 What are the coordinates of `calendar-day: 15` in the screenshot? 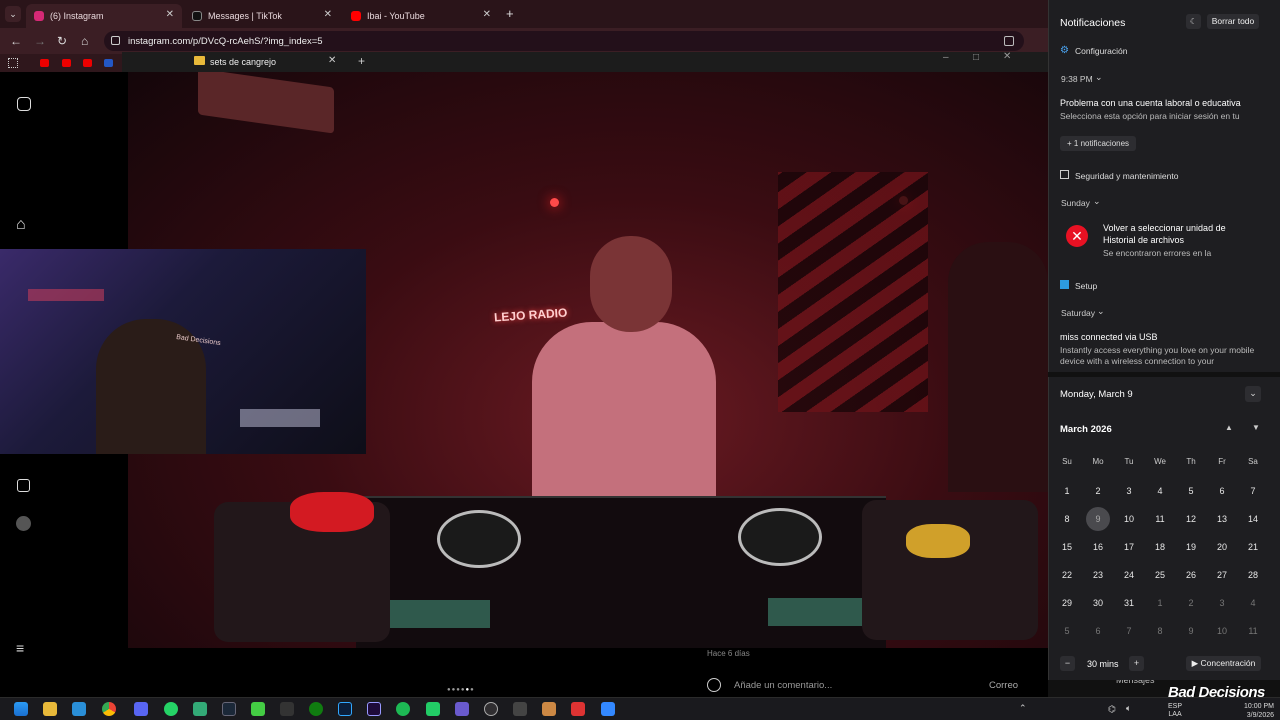 It's located at (1067, 547).